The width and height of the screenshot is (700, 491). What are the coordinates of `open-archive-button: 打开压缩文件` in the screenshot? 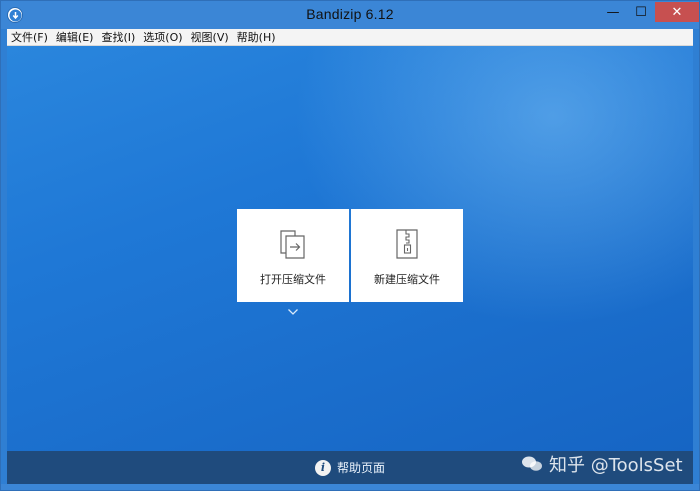 It's located at (293, 255).